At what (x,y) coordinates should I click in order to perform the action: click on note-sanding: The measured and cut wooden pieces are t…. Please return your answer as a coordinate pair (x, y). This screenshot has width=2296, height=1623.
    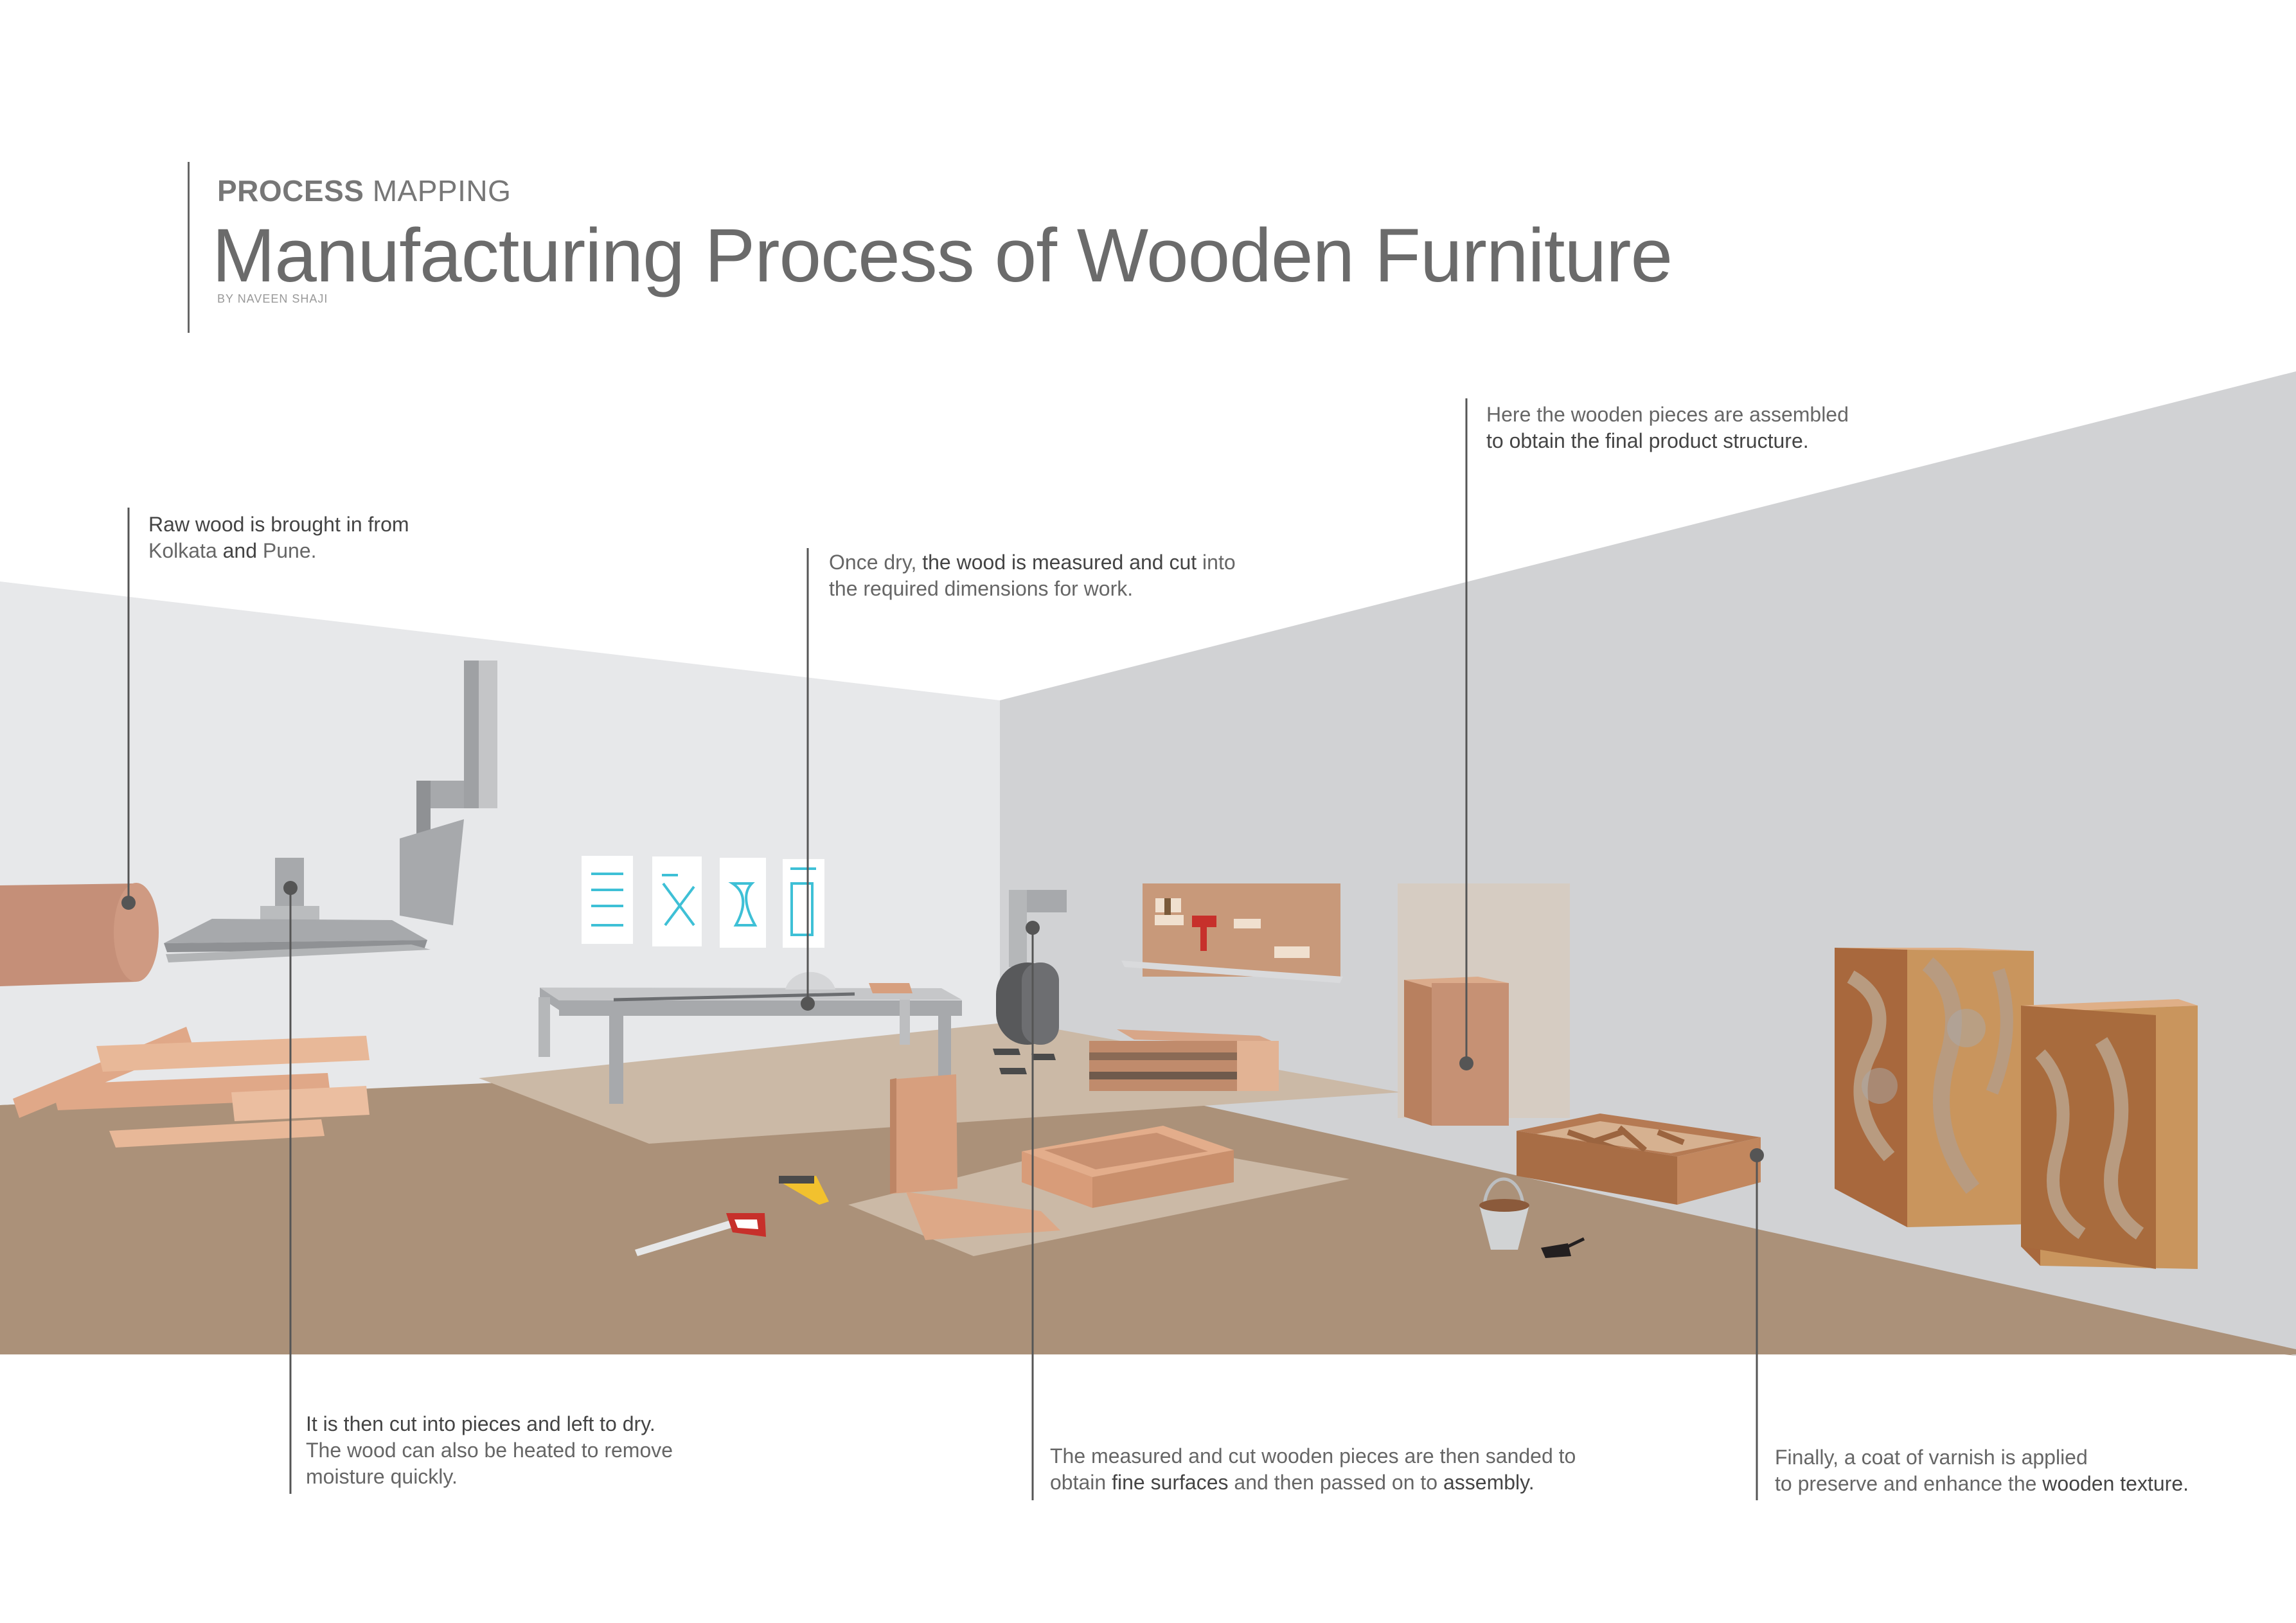
    Looking at the image, I should click on (1313, 1469).